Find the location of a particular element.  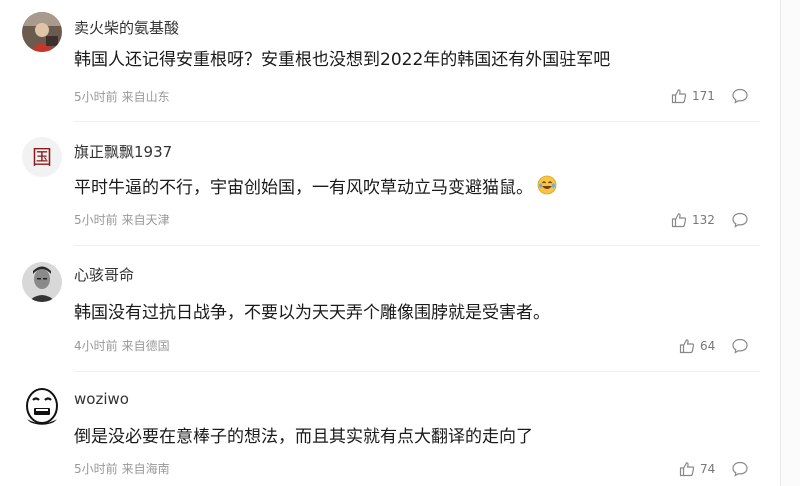

user-avatar: 国 is located at coordinates (42, 157).